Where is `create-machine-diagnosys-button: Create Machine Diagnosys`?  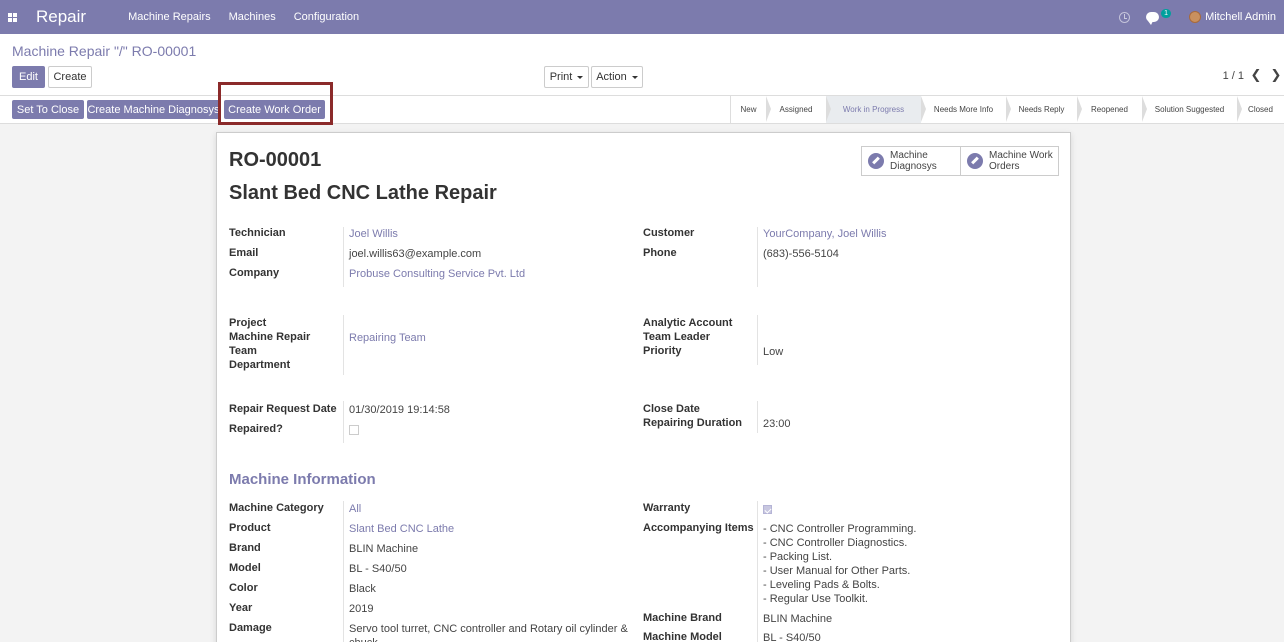 create-machine-diagnosys-button: Create Machine Diagnosys is located at coordinates (153, 109).